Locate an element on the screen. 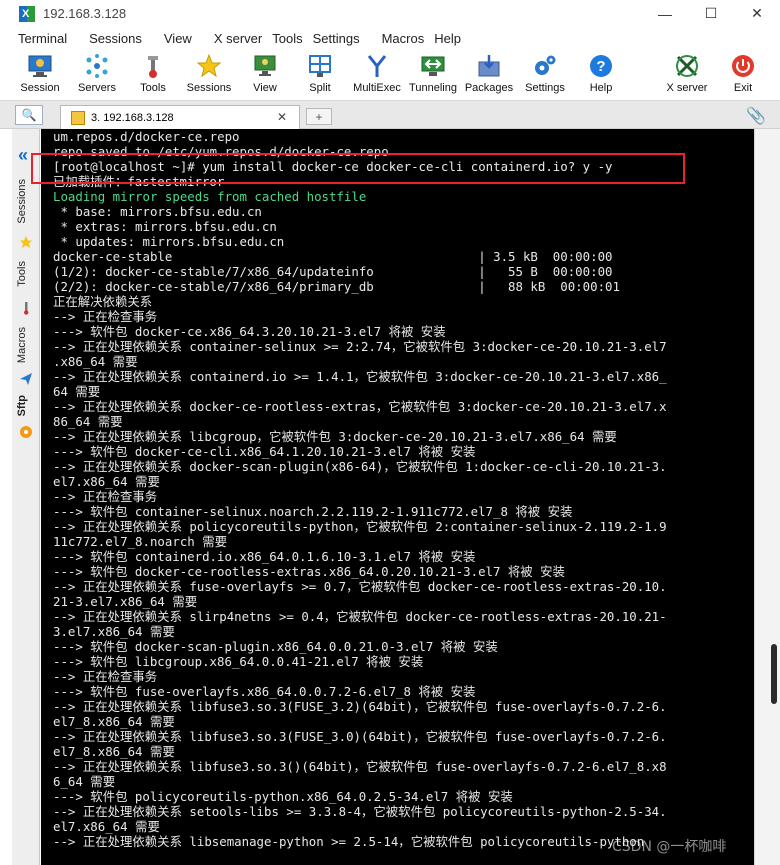 This screenshot has height=865, width=780. quick-search-button: 🔍 is located at coordinates (29, 115).